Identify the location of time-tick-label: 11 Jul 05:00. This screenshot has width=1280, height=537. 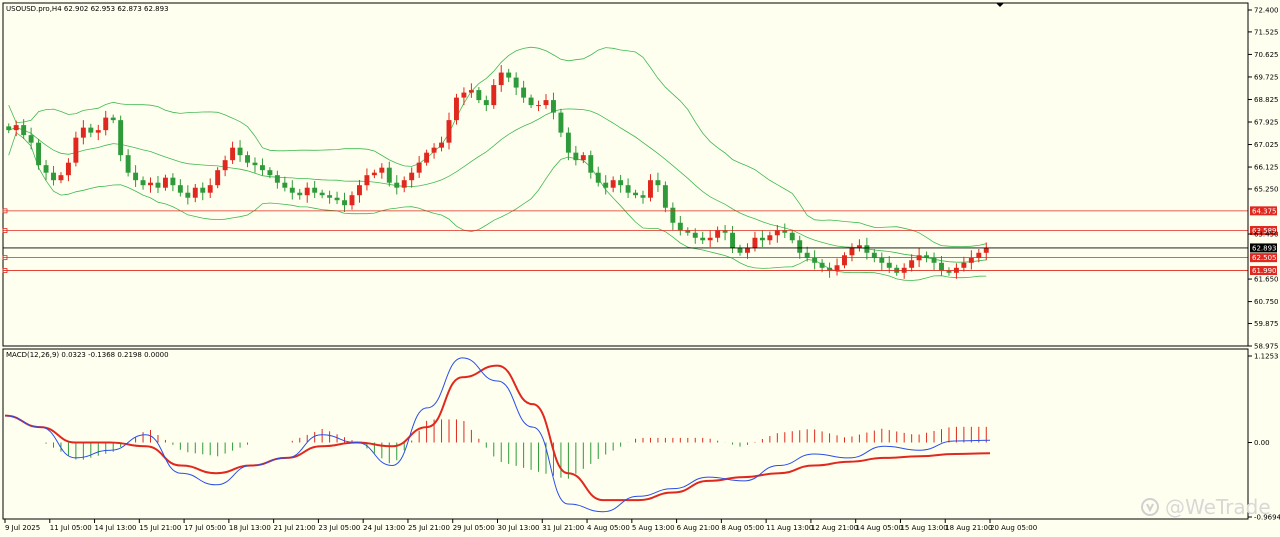
(71, 528).